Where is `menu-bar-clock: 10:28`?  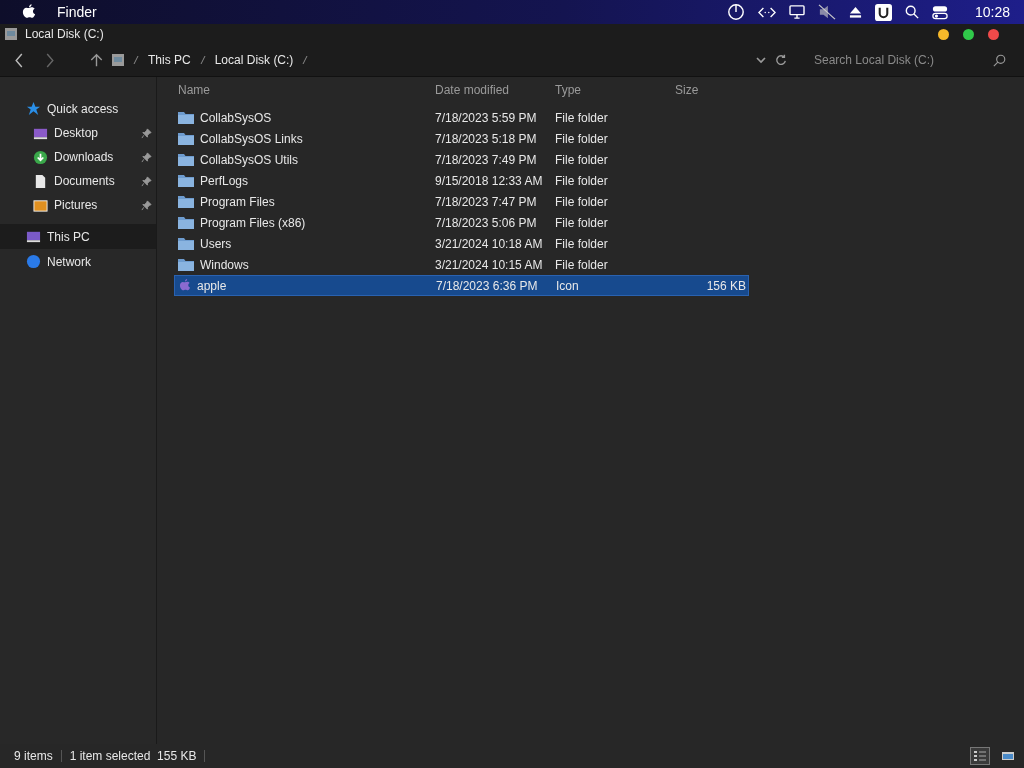 menu-bar-clock: 10:28 is located at coordinates (992, 12).